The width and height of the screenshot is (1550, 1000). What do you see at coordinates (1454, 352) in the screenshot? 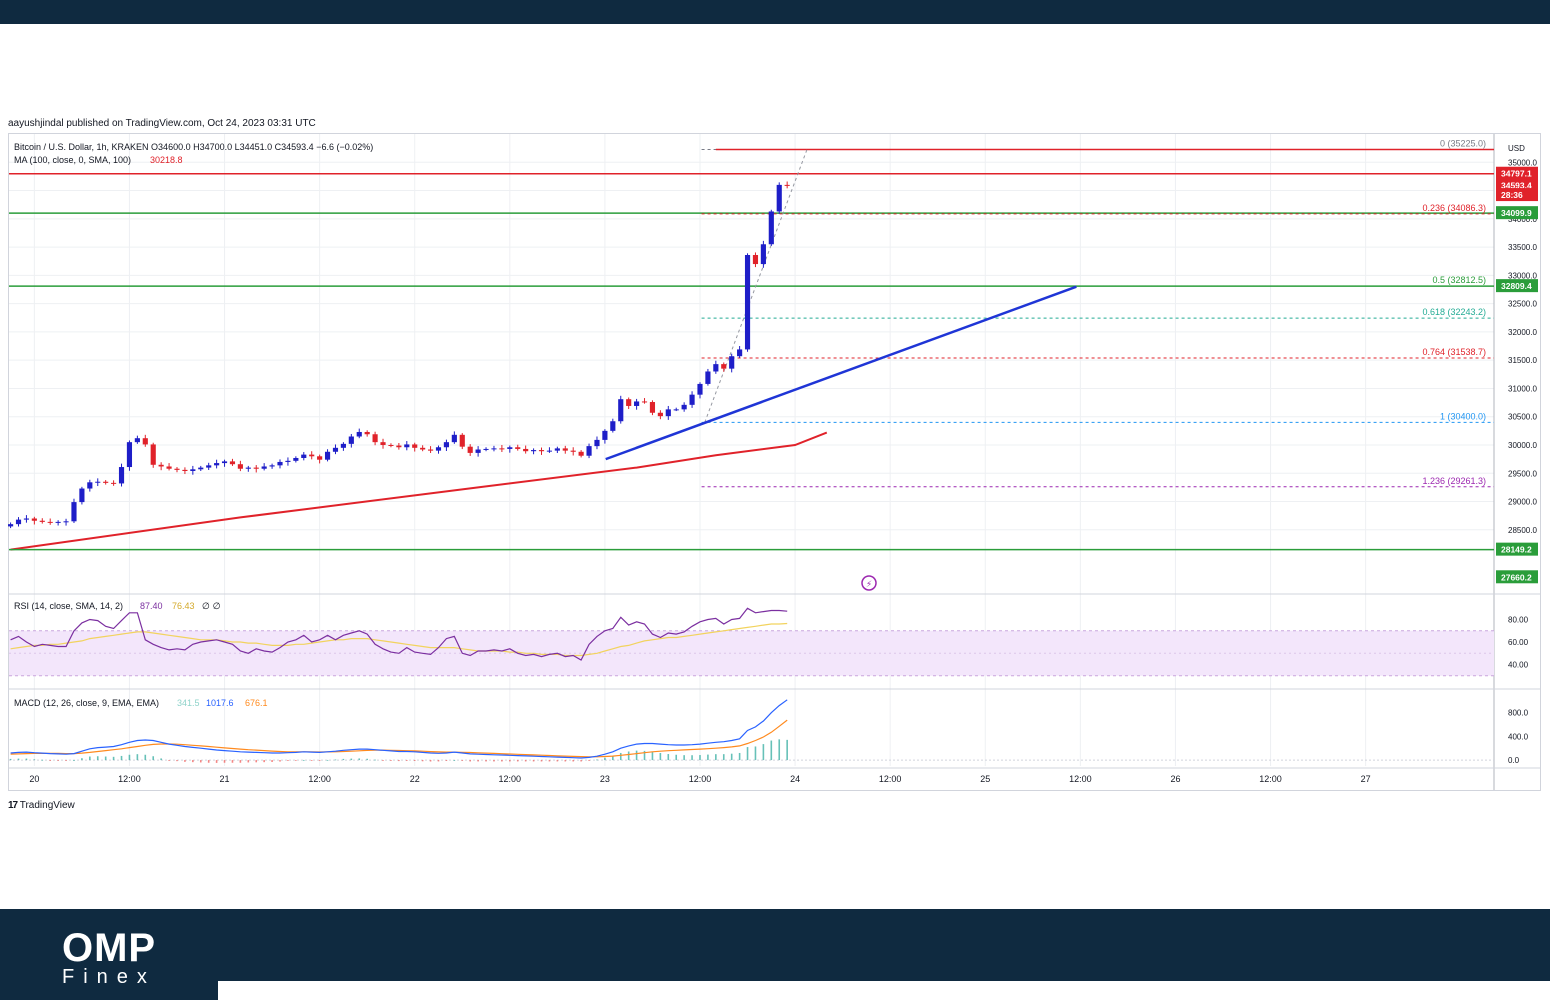
I see `fib-level-label: 0.764 (31538.7)` at bounding box center [1454, 352].